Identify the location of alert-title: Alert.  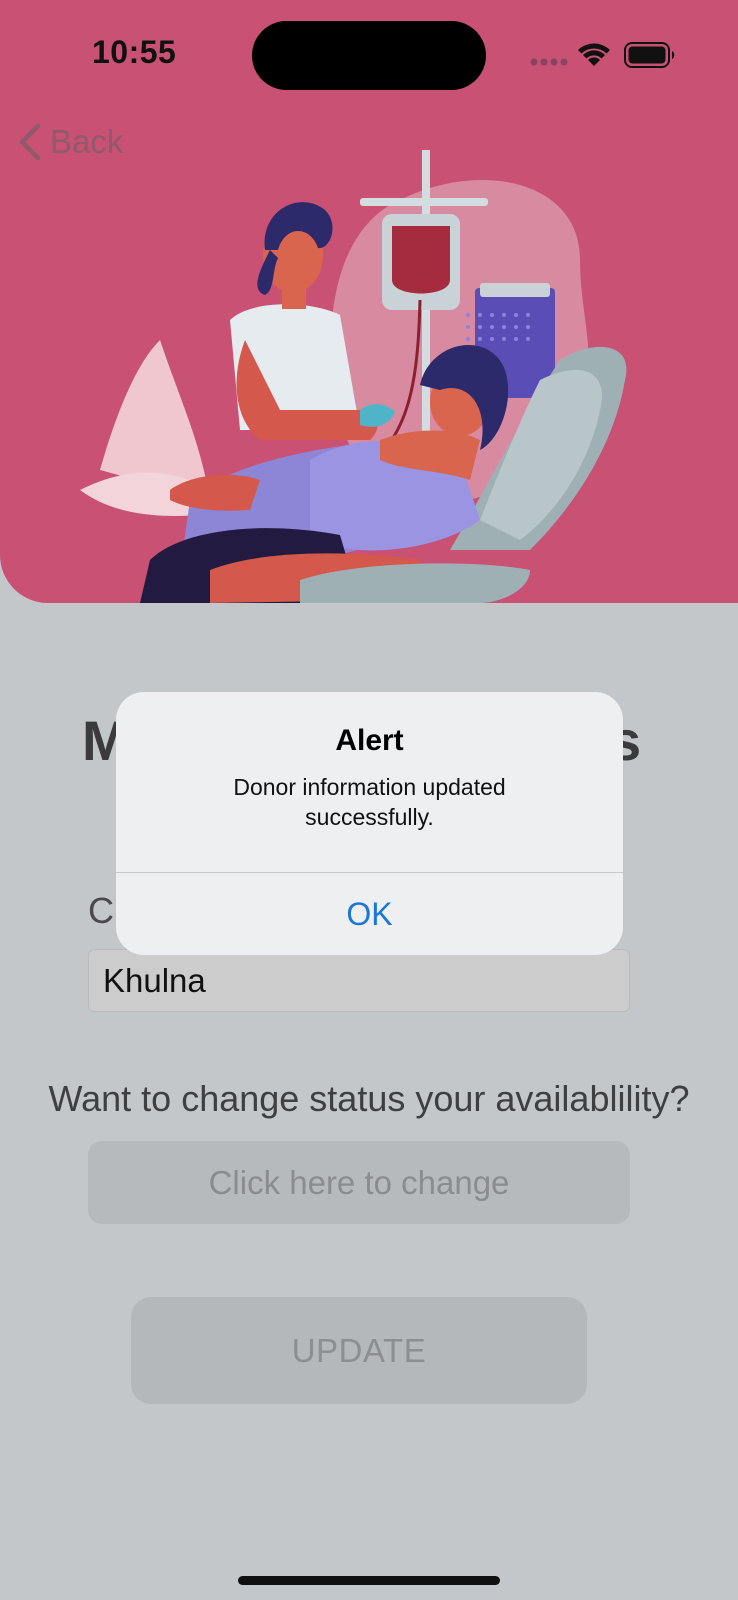
(369, 740).